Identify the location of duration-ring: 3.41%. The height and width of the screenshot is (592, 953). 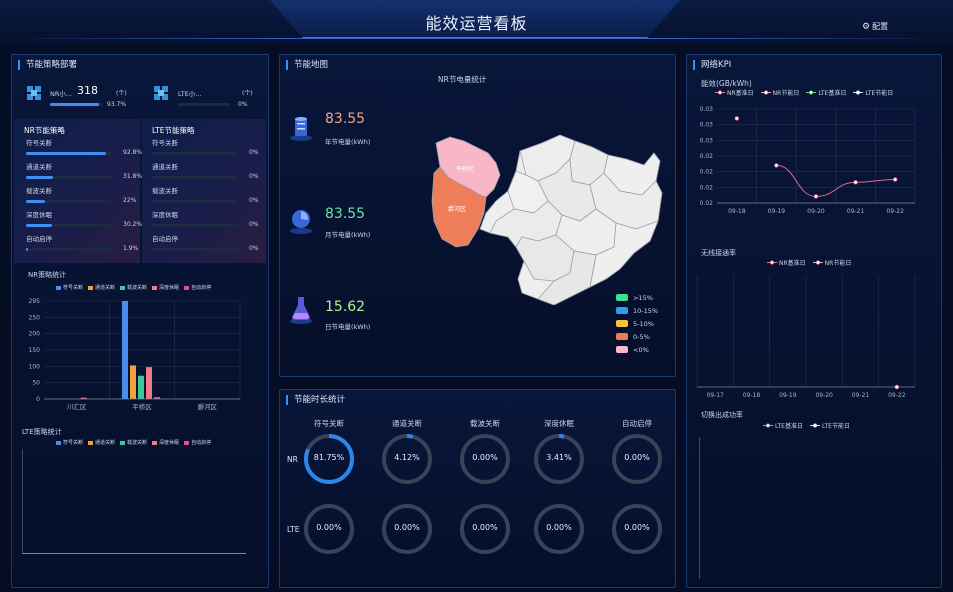
(559, 459).